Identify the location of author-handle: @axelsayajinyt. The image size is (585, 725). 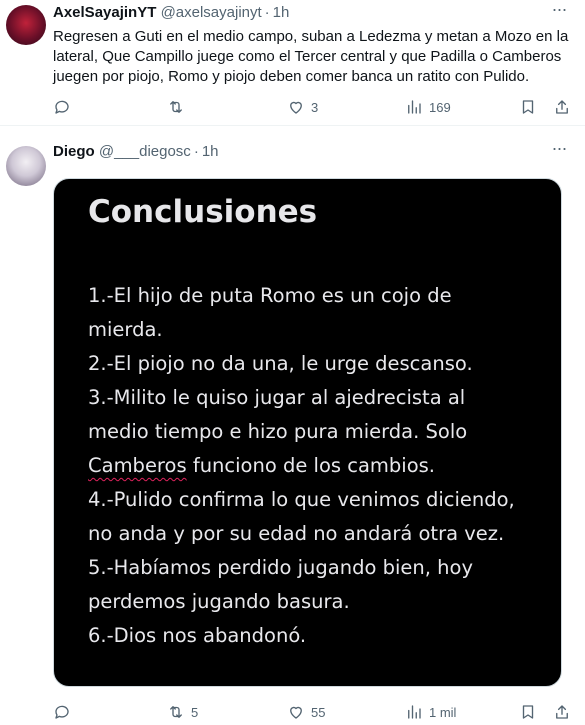
(211, 12).